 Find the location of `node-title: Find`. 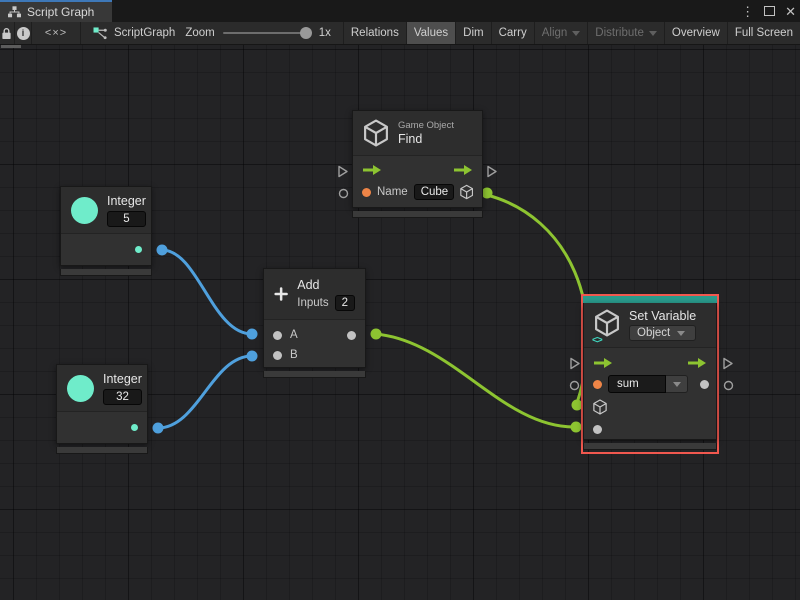

node-title: Find is located at coordinates (410, 139).